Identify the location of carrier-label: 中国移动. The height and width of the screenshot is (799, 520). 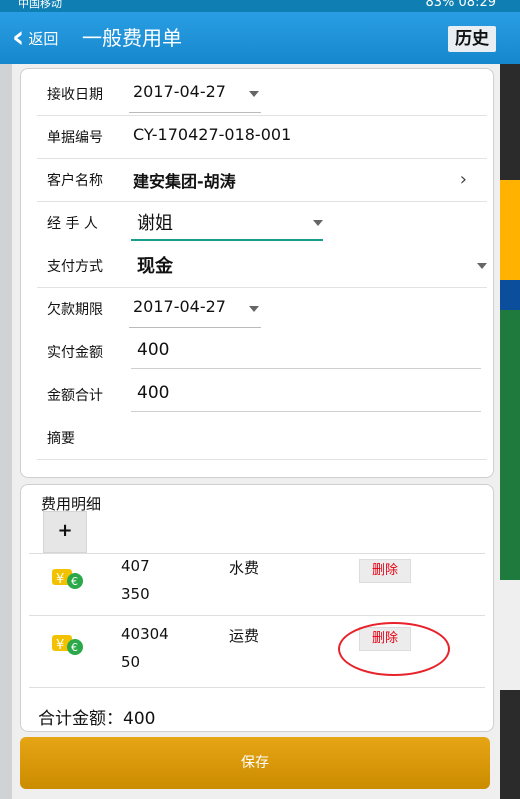
(40, 5).